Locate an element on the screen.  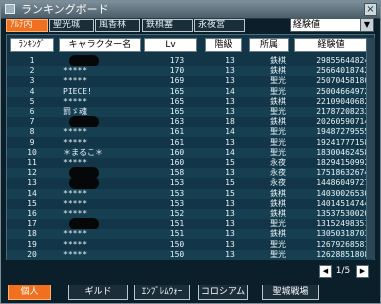
map-tab-arute: ｱﾙﾃ内 is located at coordinates (27, 25).